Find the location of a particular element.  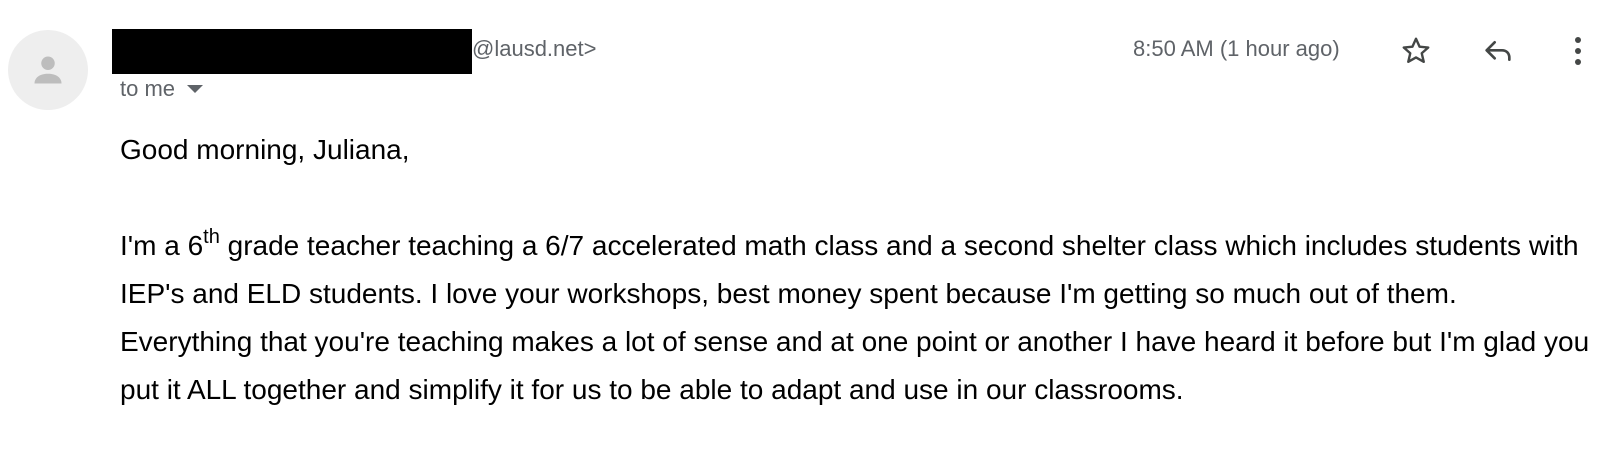

more-options-button is located at coordinates (1578, 51).